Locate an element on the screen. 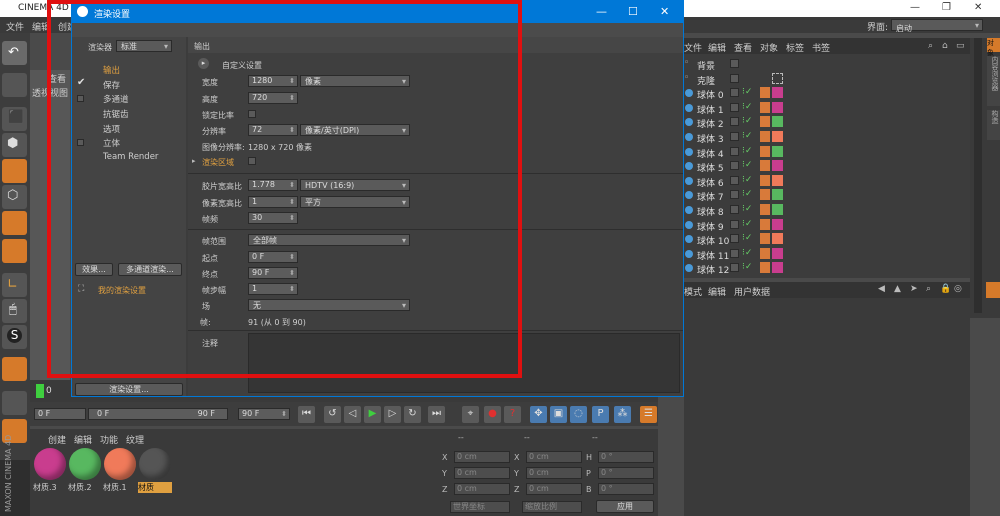  expand-arrow-icon: ▸ is located at coordinates (194, 161).